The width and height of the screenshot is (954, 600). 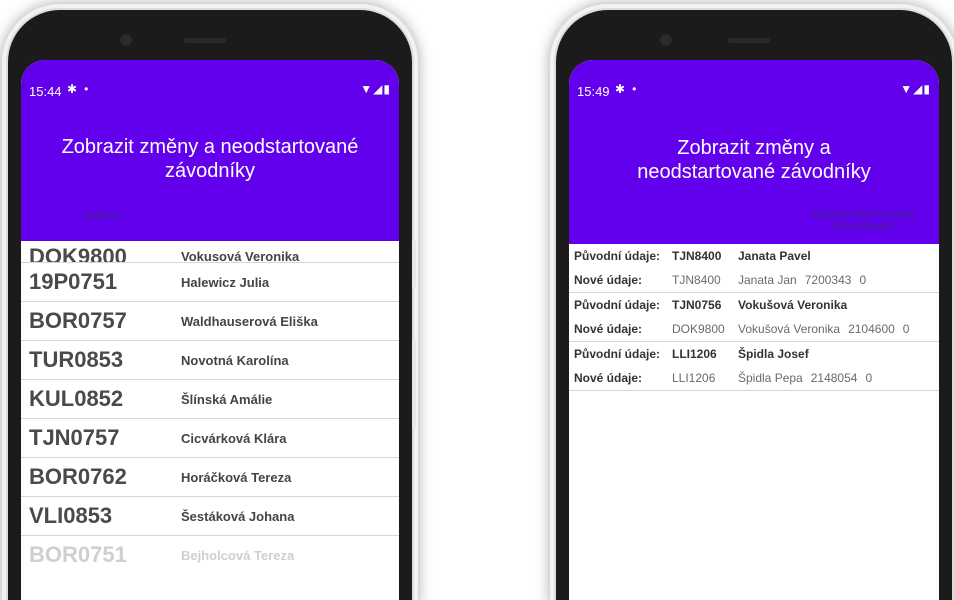 I want to click on status-time: 15:44, so click(x=45, y=91).